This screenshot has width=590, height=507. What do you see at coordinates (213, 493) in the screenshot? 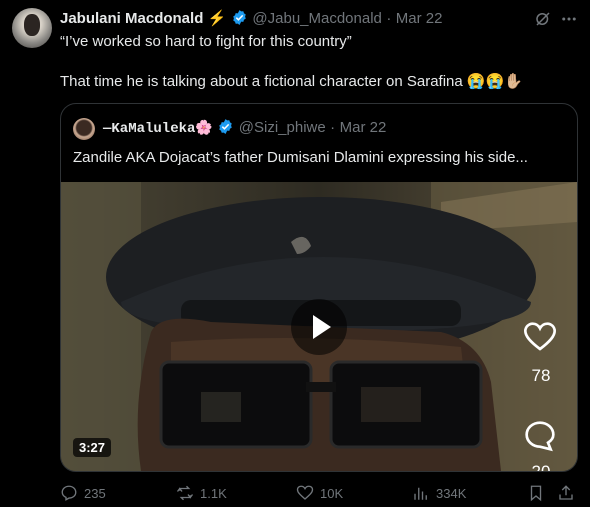
I see `repost-count: 1.1K` at bounding box center [213, 493].